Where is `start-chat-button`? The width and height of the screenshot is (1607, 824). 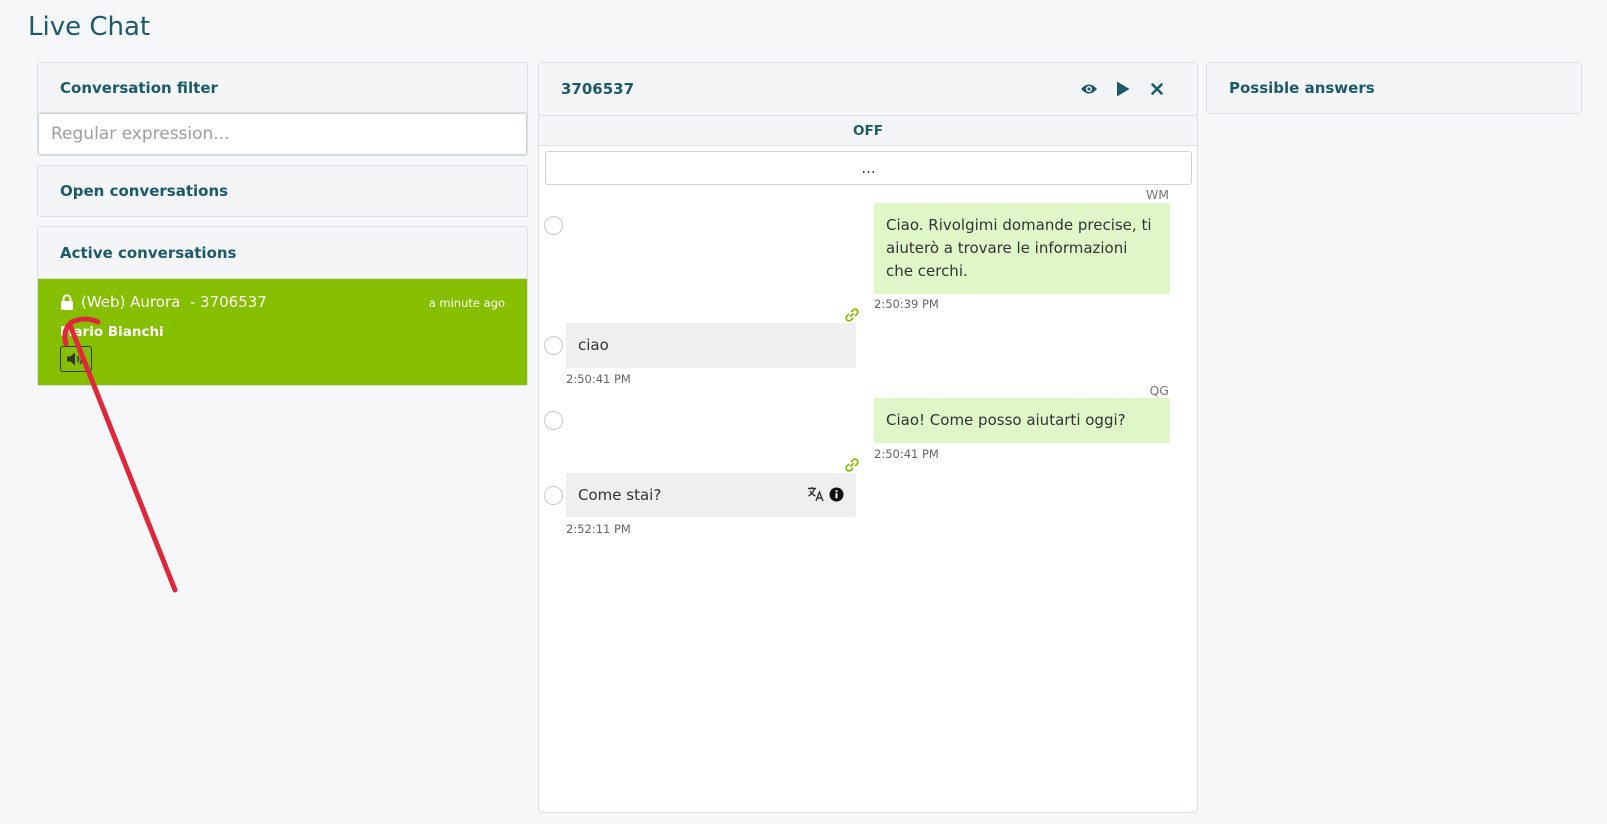
start-chat-button is located at coordinates (1123, 89).